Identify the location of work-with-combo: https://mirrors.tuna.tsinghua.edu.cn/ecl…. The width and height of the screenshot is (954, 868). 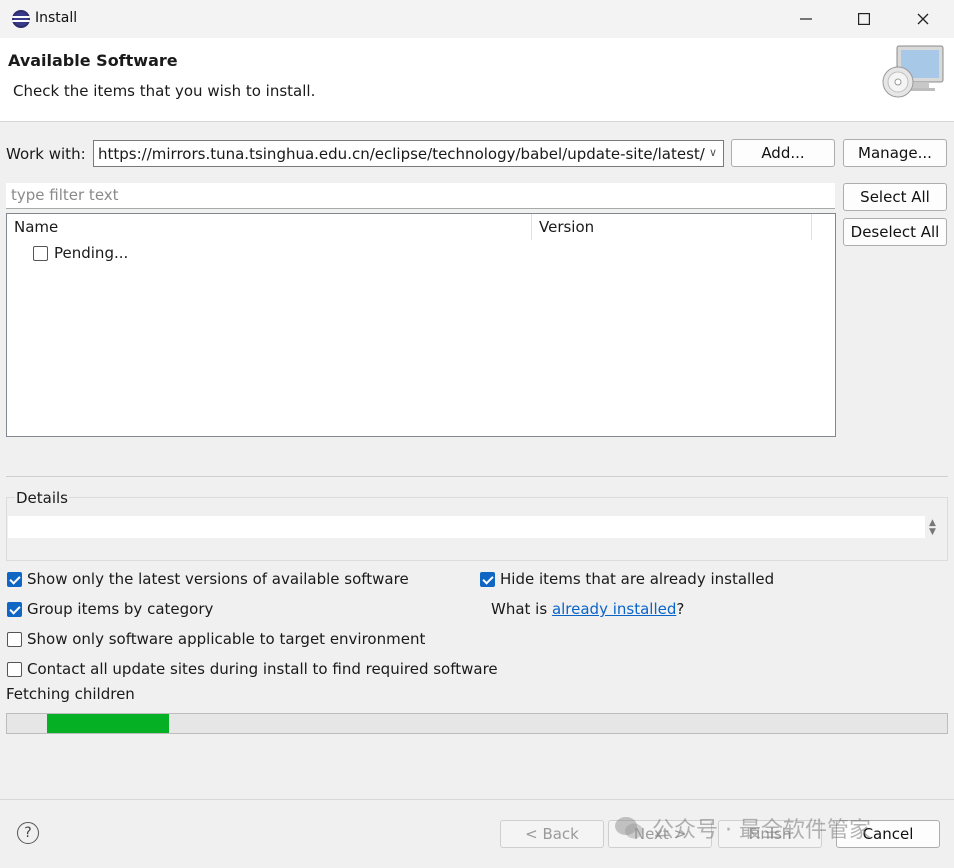
(408, 153).